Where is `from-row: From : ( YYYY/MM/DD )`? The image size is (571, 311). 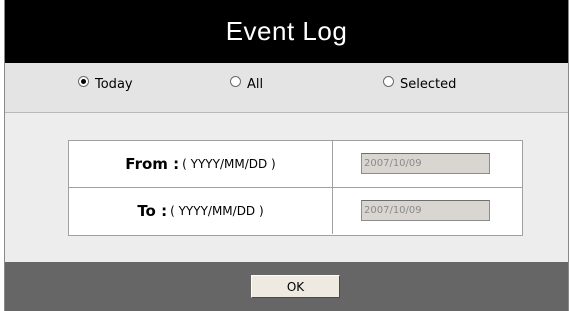
from-row: From : ( YYYY/MM/DD ) is located at coordinates (295, 164).